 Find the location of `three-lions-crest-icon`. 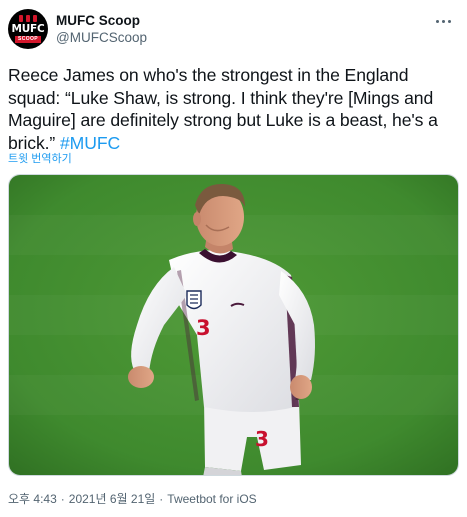

three-lions-crest-icon is located at coordinates (194, 300).